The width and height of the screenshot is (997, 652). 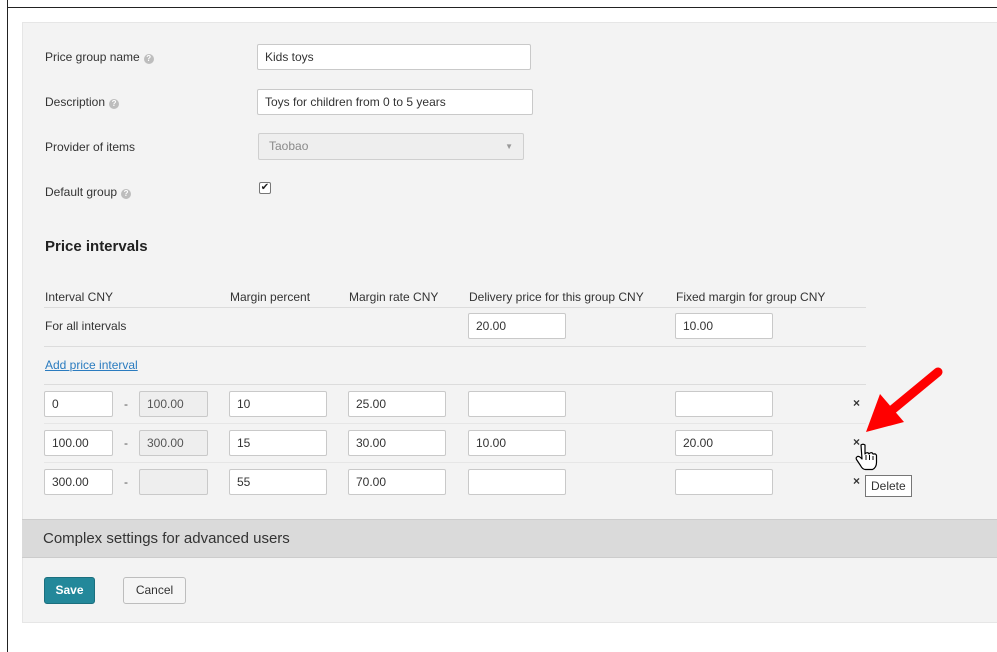 What do you see at coordinates (278, 443) in the screenshot?
I see `margin-percent-input: 15` at bounding box center [278, 443].